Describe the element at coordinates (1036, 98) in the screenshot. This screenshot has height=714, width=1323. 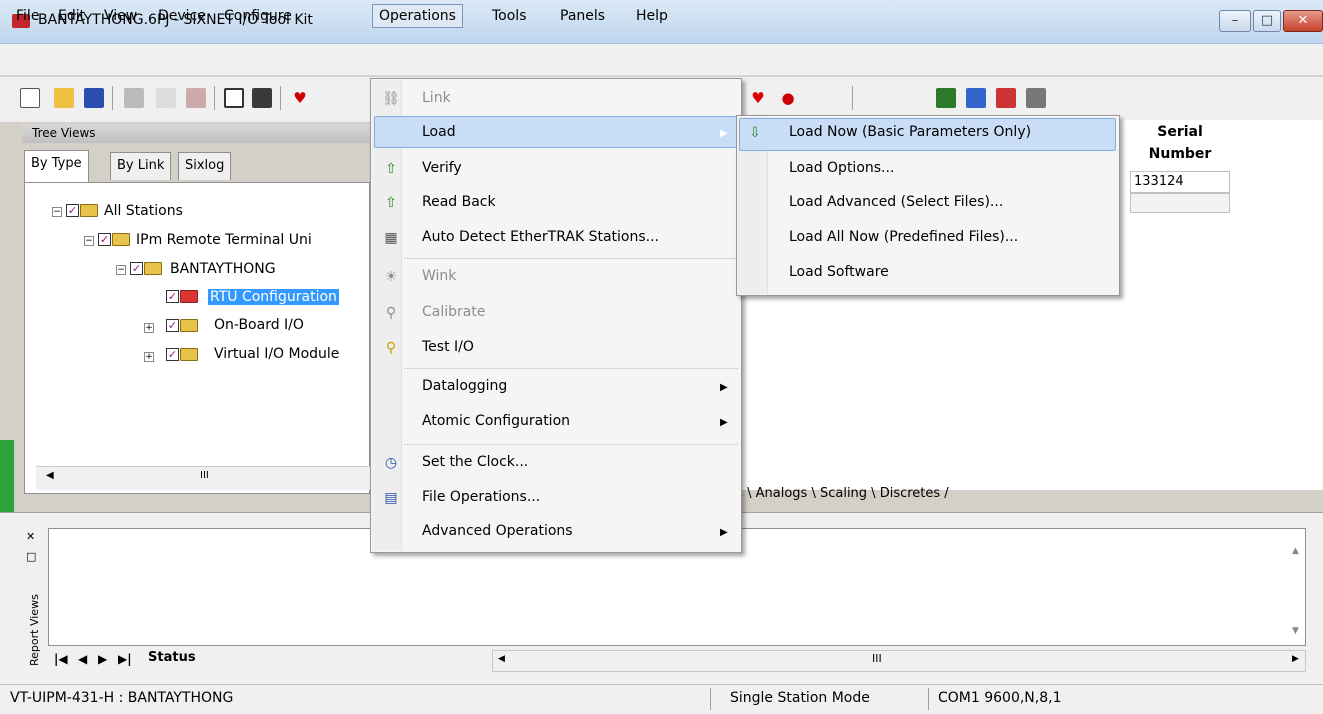
I see `iec-icon` at that location.